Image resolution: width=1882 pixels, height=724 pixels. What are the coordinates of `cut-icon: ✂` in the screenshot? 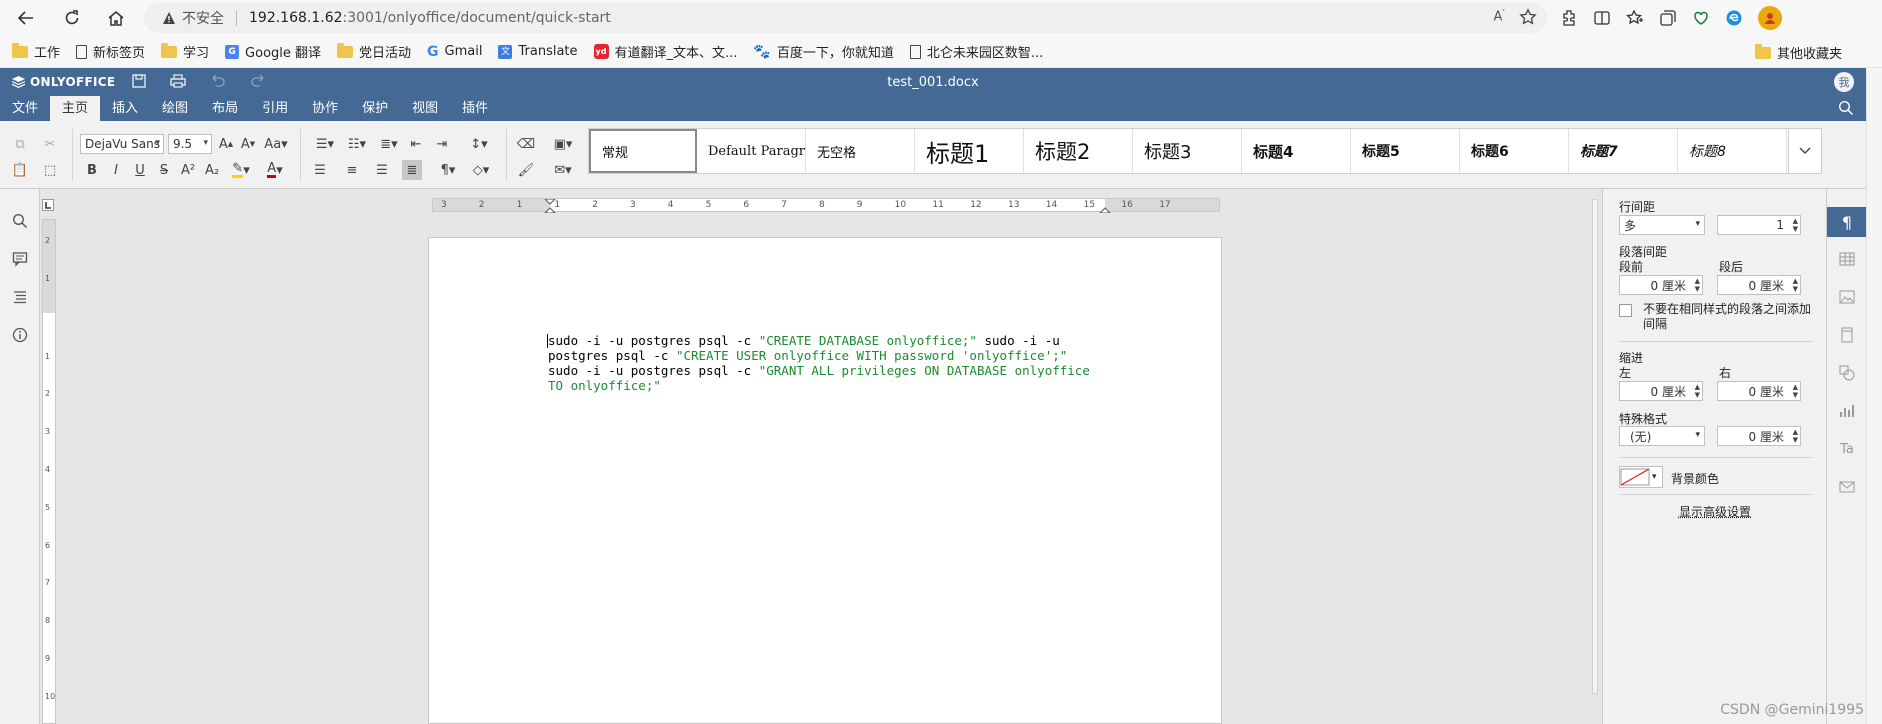 It's located at (50, 144).